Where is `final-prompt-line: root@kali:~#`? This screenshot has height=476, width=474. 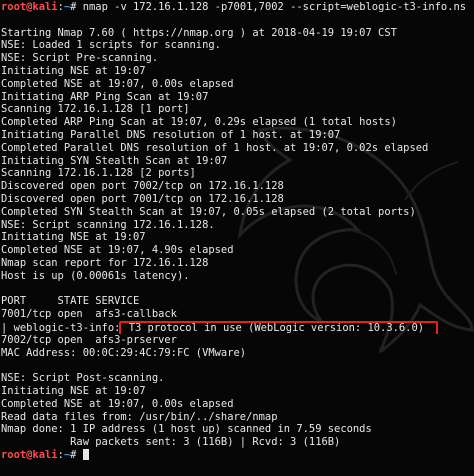 final-prompt-line: root@kali:~# is located at coordinates (237, 455).